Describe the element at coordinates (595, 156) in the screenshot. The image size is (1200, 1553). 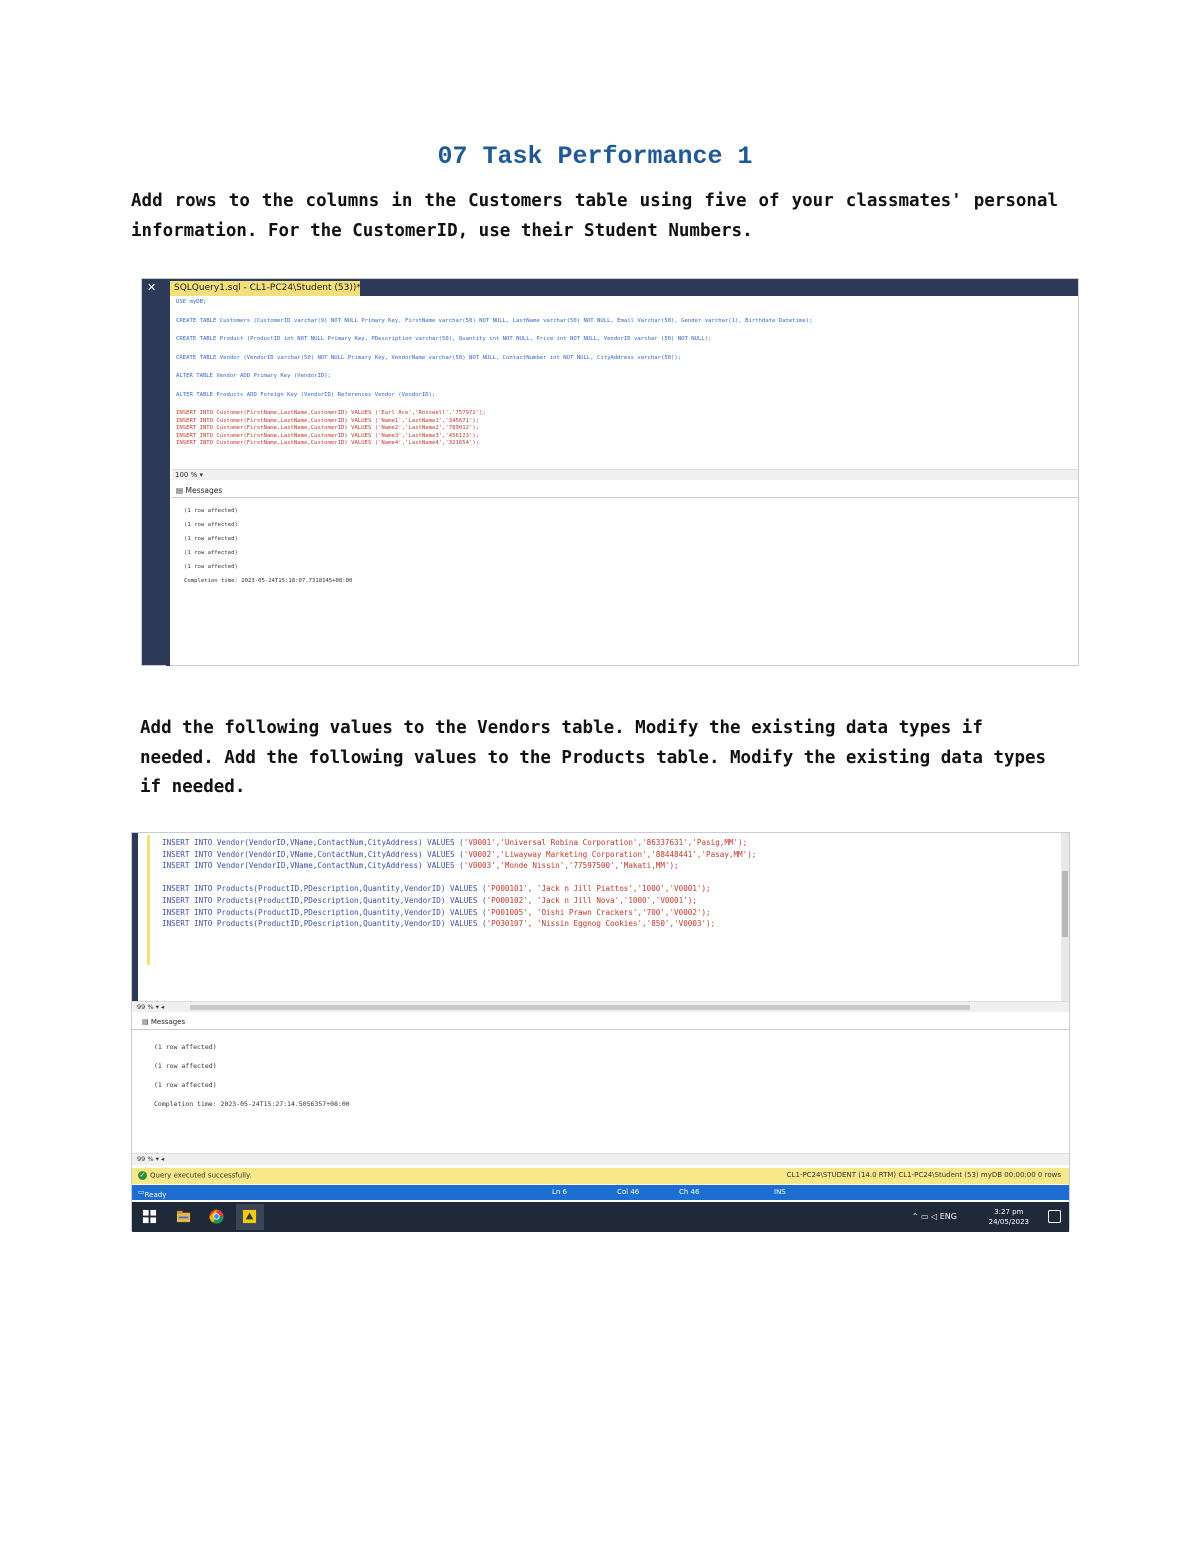
I see `page-title: 07 Task Performance 1` at that location.